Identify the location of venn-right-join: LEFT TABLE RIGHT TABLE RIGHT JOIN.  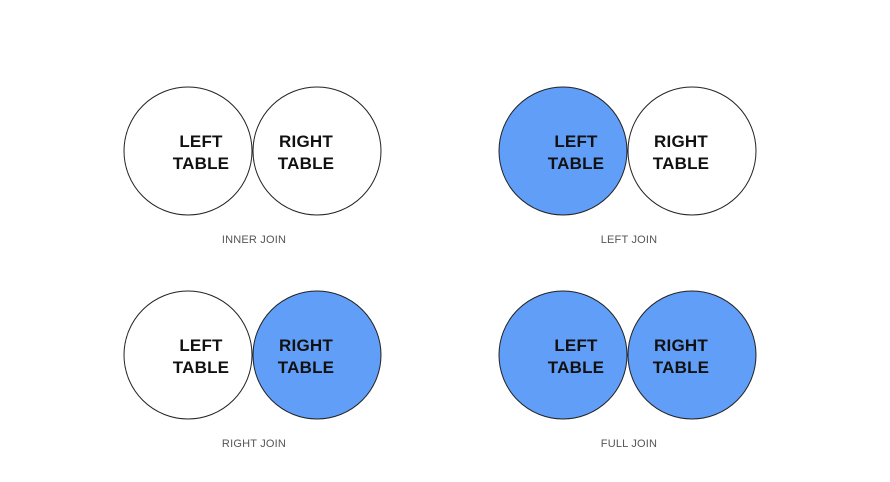
(252, 370).